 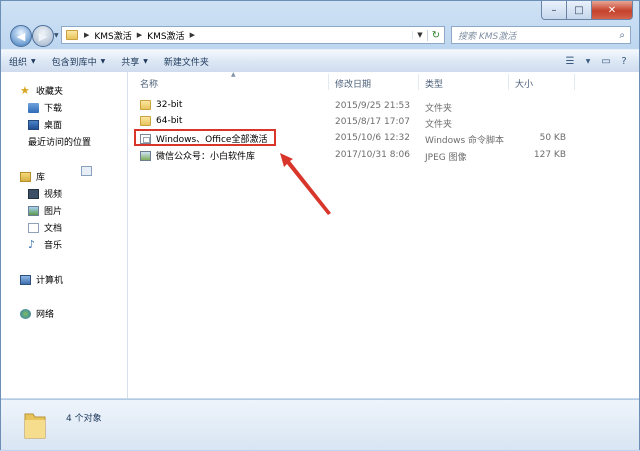 What do you see at coordinates (45, 315) in the screenshot?
I see `nav-label: 网络` at bounding box center [45, 315].